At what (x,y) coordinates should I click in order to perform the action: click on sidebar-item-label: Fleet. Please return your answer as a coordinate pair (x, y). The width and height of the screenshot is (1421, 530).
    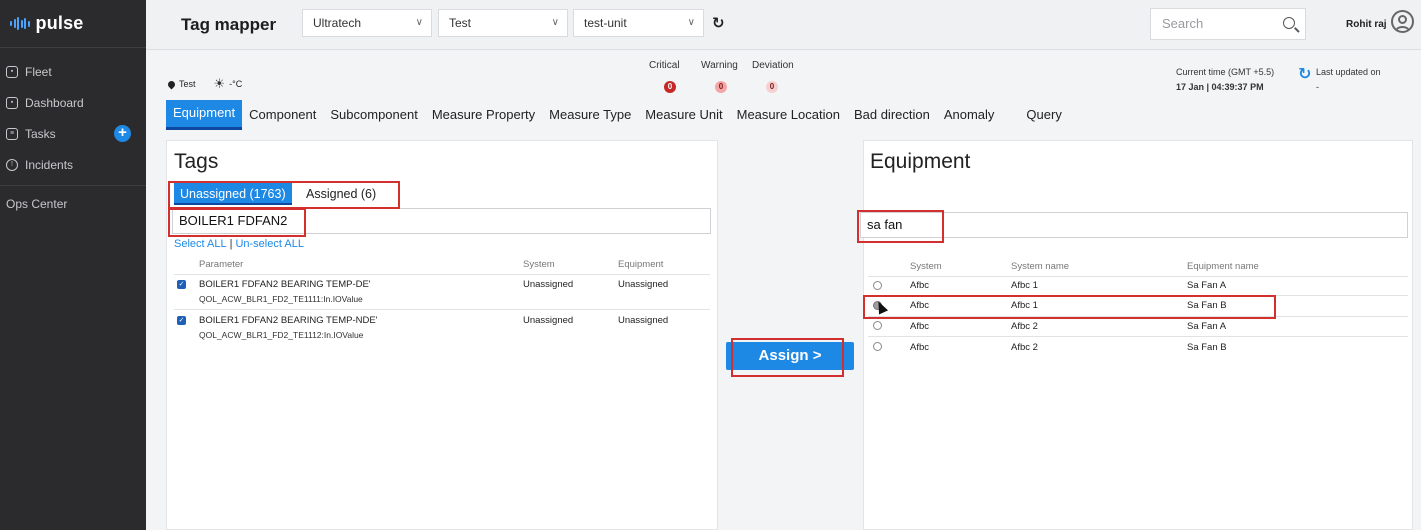
    Looking at the image, I should click on (38, 71).